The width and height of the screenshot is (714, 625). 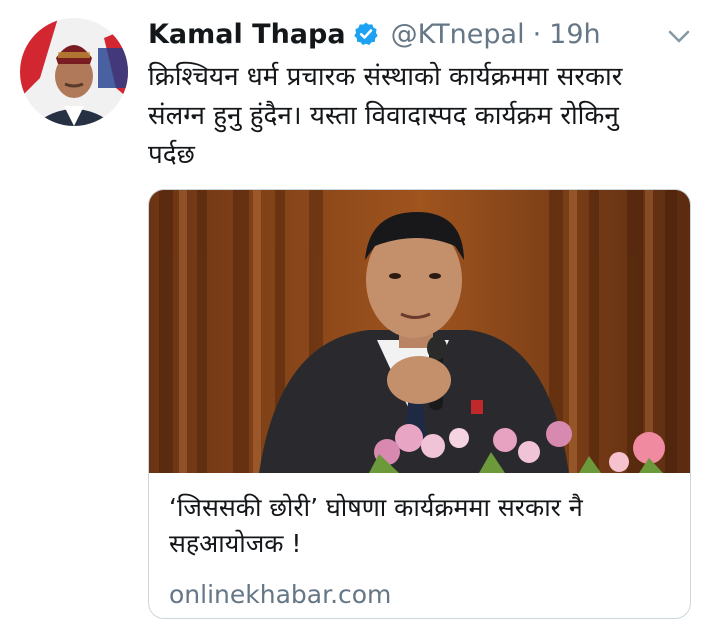 What do you see at coordinates (366, 34) in the screenshot?
I see `verified-badge-icon` at bounding box center [366, 34].